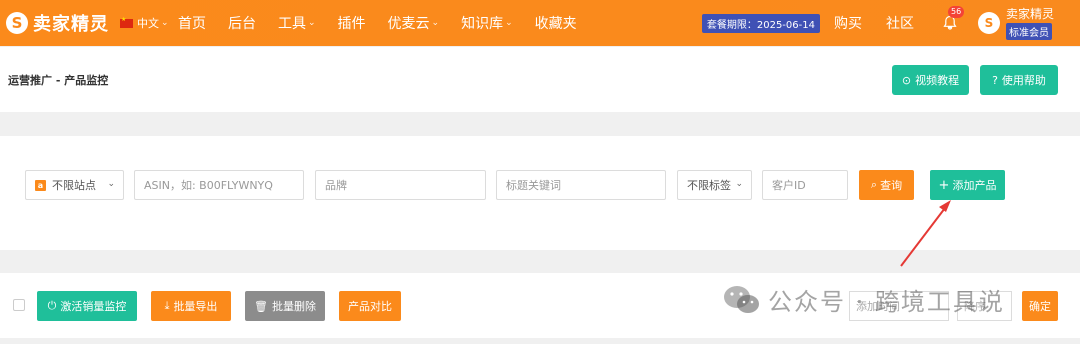 This screenshot has width=1080, height=344. What do you see at coordinates (17, 23) in the screenshot?
I see `logo-mark-icon: S` at bounding box center [17, 23].